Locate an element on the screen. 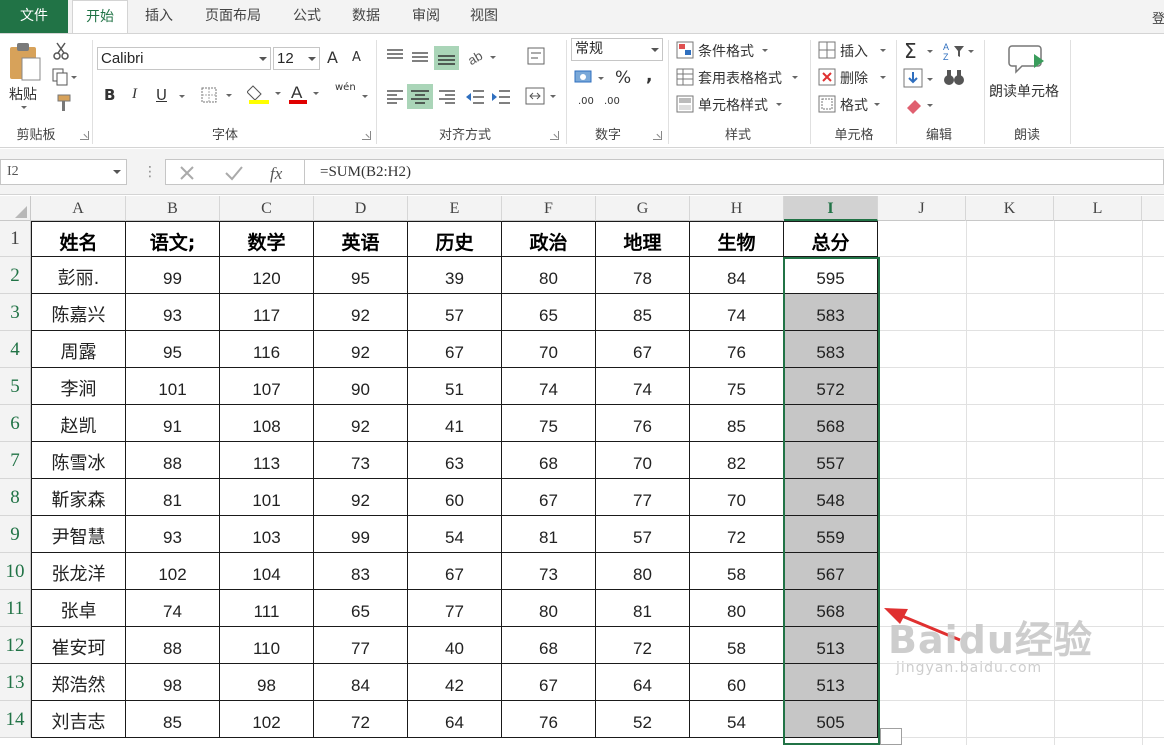  column-header-d: D is located at coordinates (361, 208).